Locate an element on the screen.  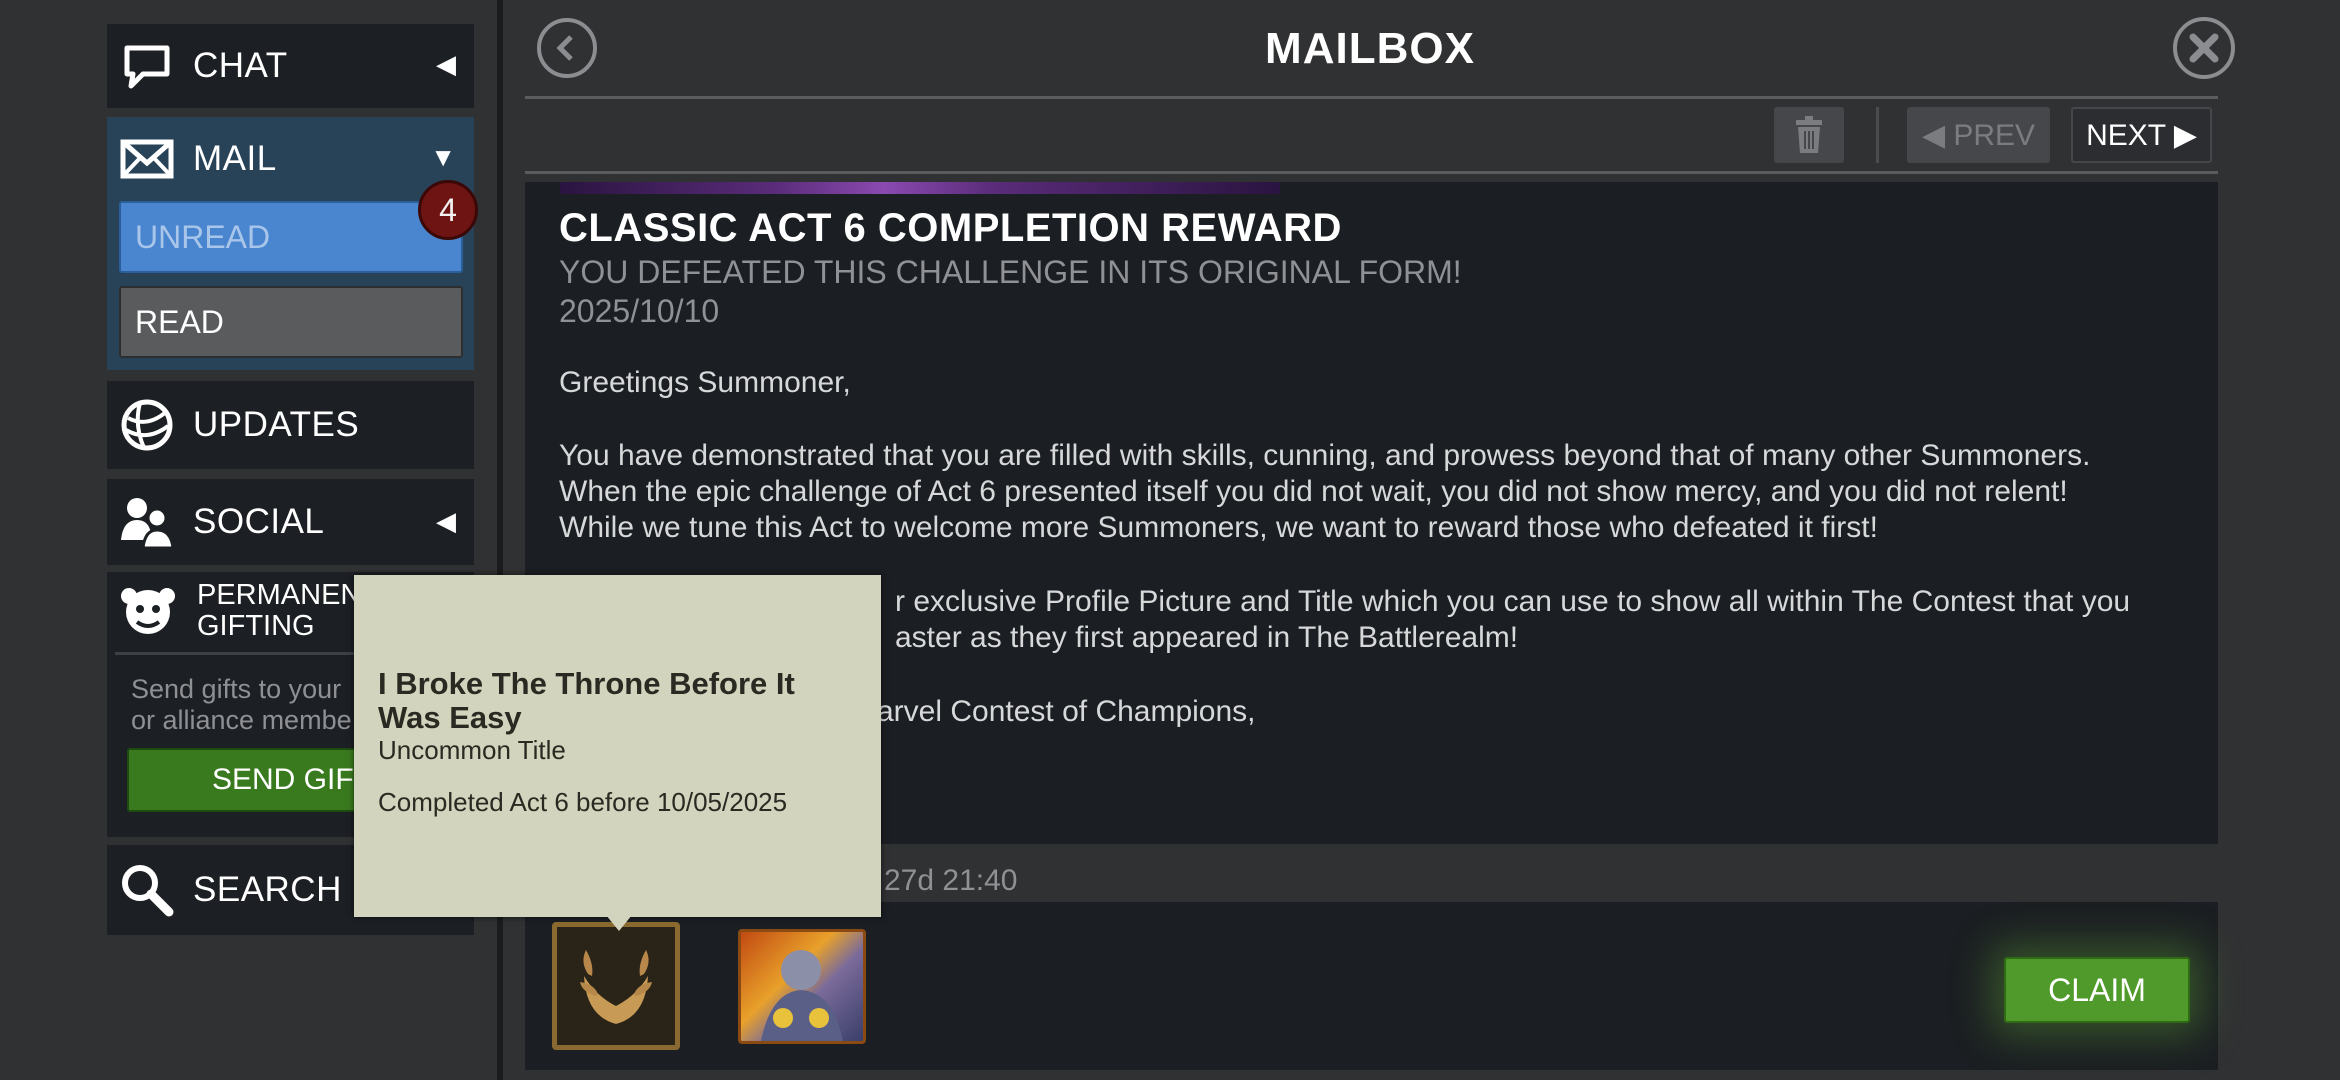
tooltip-type: Uncommon Title is located at coordinates (472, 750).